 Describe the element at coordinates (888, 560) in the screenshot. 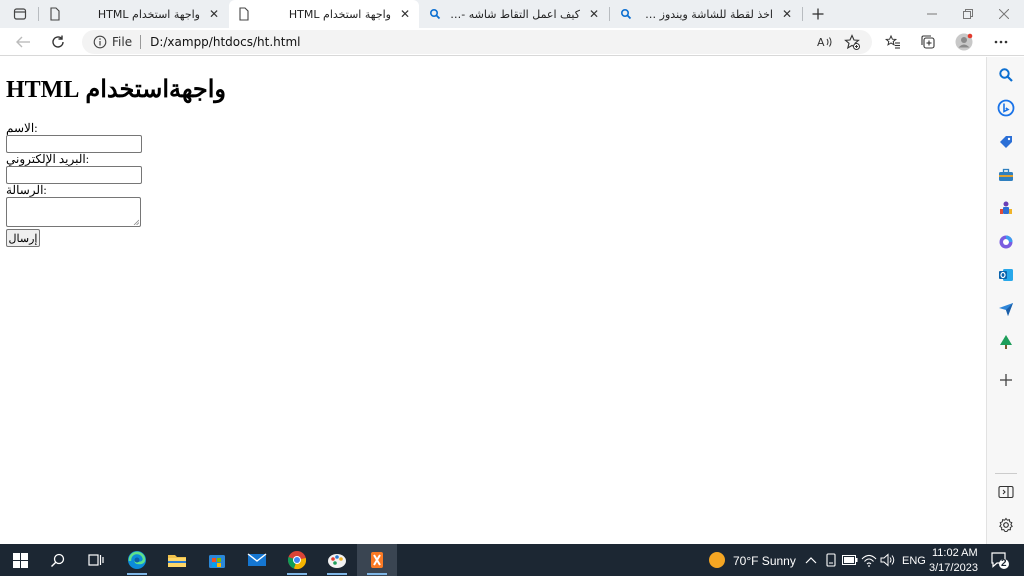

I see `volume-icon` at that location.